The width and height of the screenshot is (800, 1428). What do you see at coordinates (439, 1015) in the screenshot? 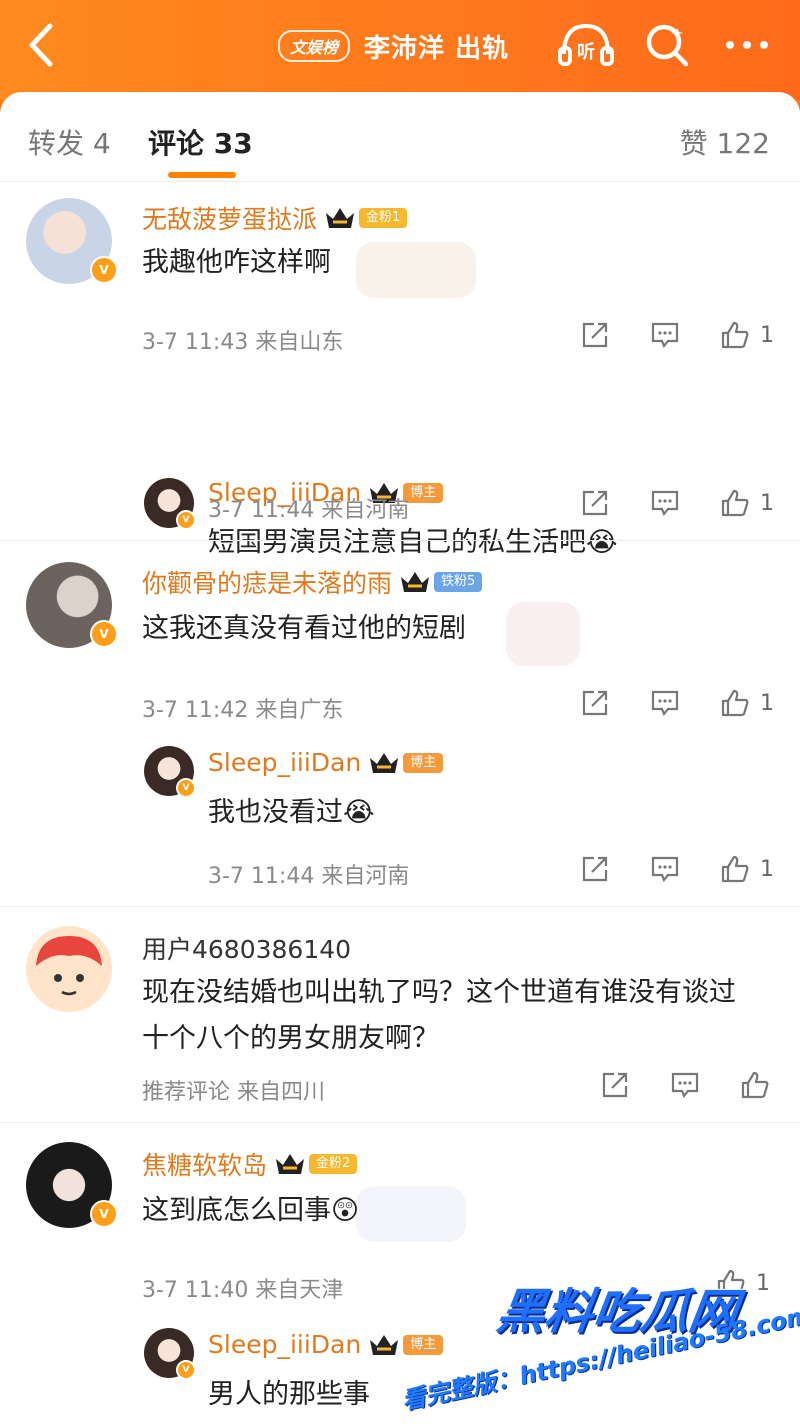
I see `comment-text: 现在没结婚也叫出轨了吗？这个世道有谁没有谈过十个八个的男女朋友啊？` at bounding box center [439, 1015].